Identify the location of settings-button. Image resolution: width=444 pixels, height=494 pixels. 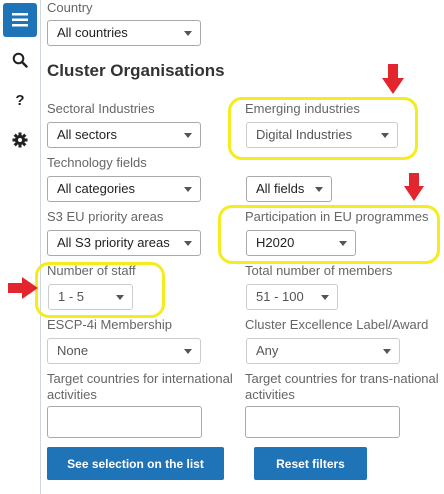
(20, 142).